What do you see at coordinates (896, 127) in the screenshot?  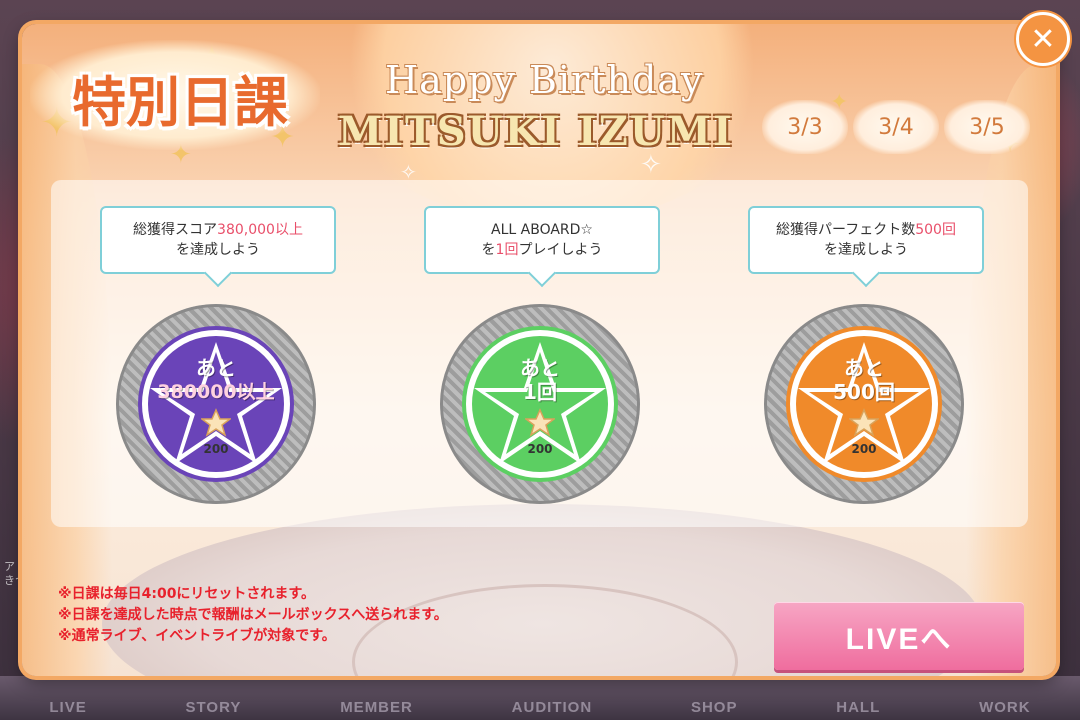 I see `date-tab-2: 3/4` at bounding box center [896, 127].